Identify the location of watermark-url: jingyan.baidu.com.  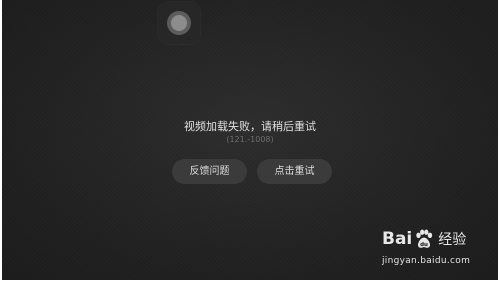
(426, 261).